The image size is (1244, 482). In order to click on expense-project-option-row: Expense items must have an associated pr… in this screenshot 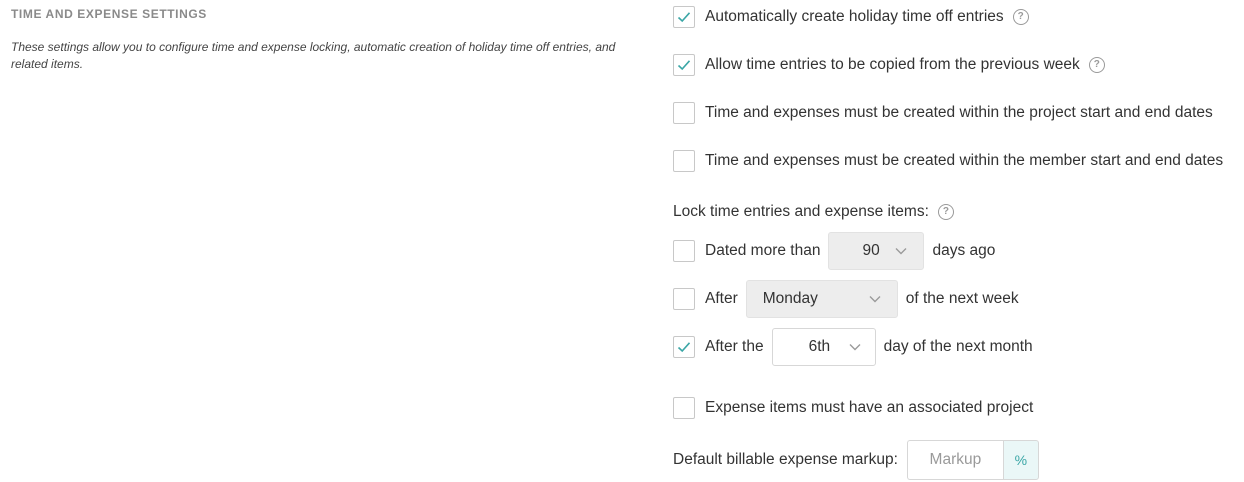, I will do `click(853, 408)`.